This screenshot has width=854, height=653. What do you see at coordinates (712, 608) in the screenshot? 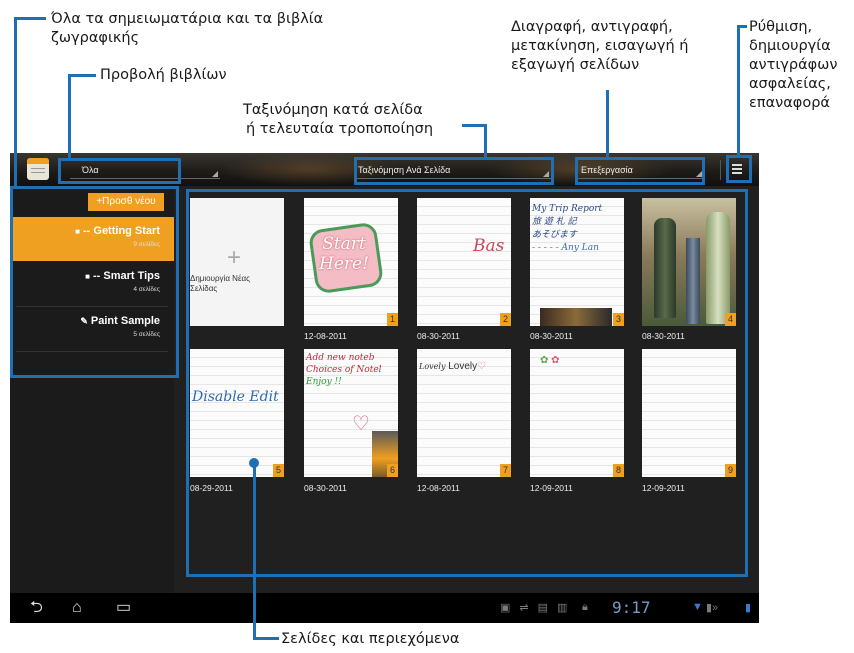
I see `signal-icon: ▮»` at bounding box center [712, 608].